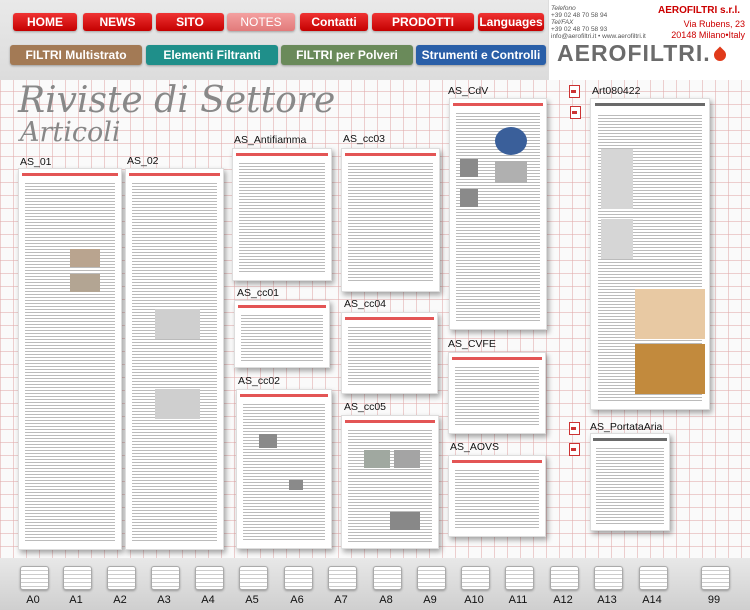  What do you see at coordinates (386, 600) in the screenshot?
I see `thumbnail-label: A8` at bounding box center [386, 600].